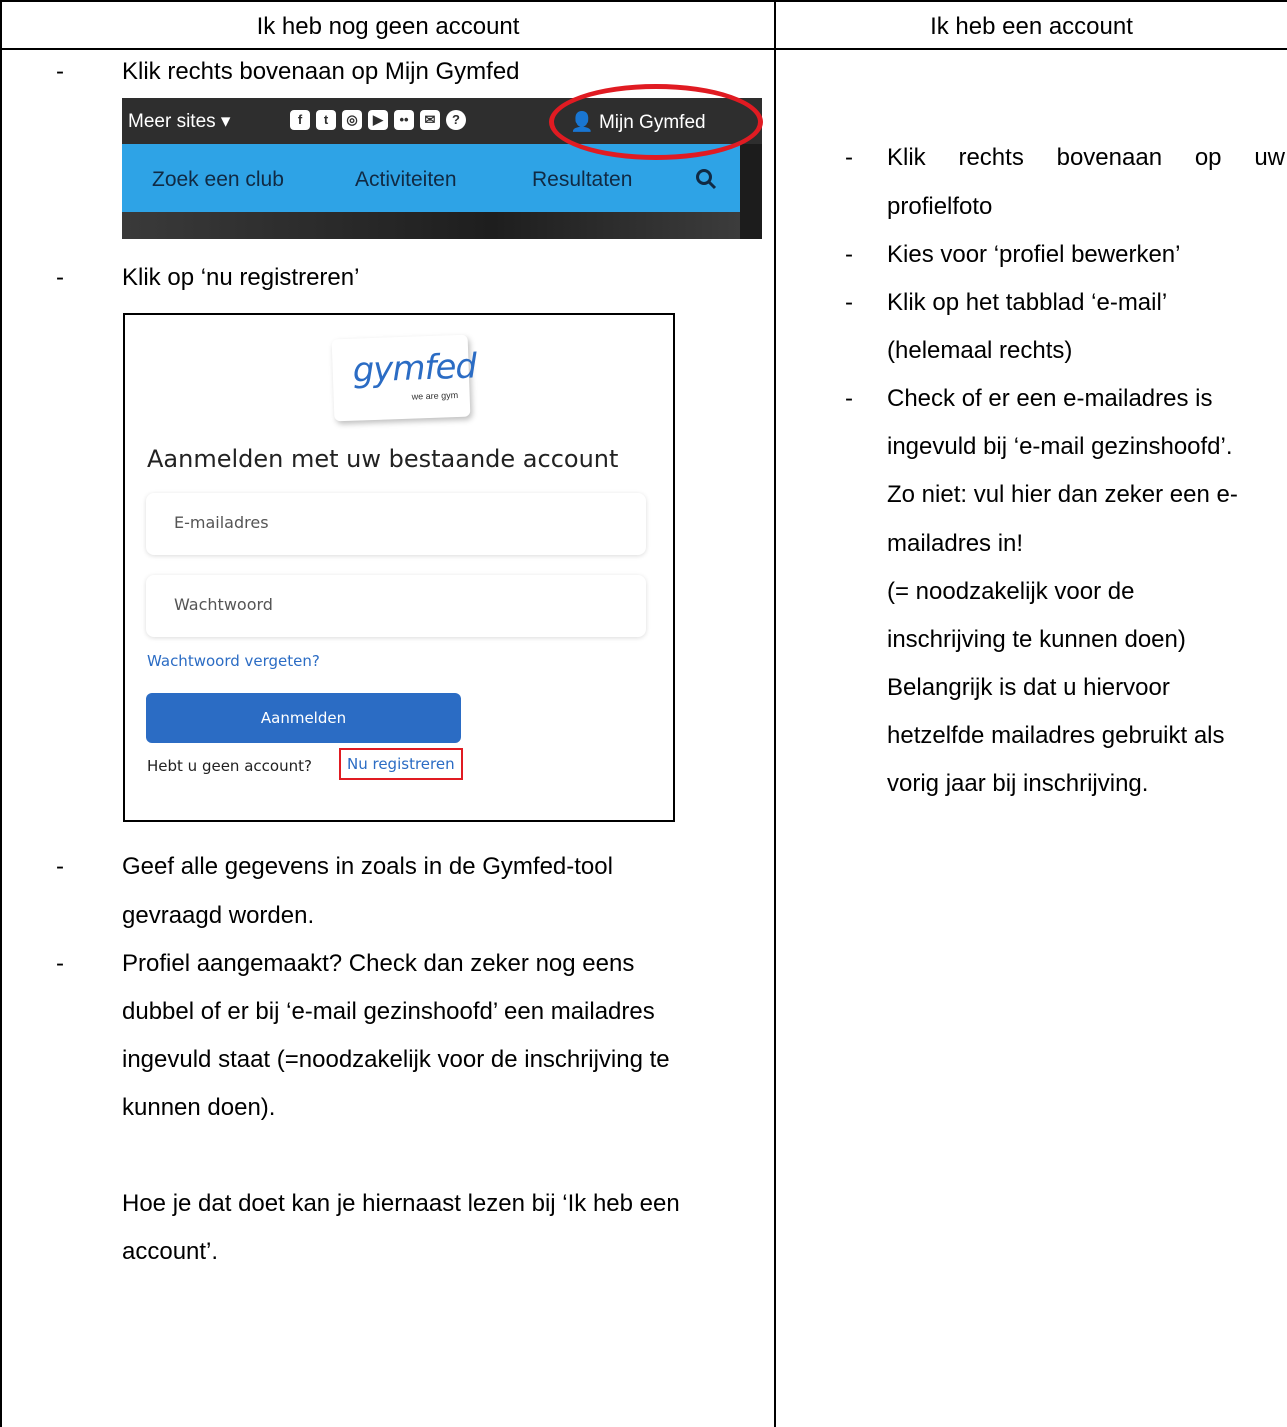 Image resolution: width=1287 pixels, height=1427 pixels. What do you see at coordinates (218, 915) in the screenshot?
I see `left-step-3-line-2: gevraagd worden.` at bounding box center [218, 915].